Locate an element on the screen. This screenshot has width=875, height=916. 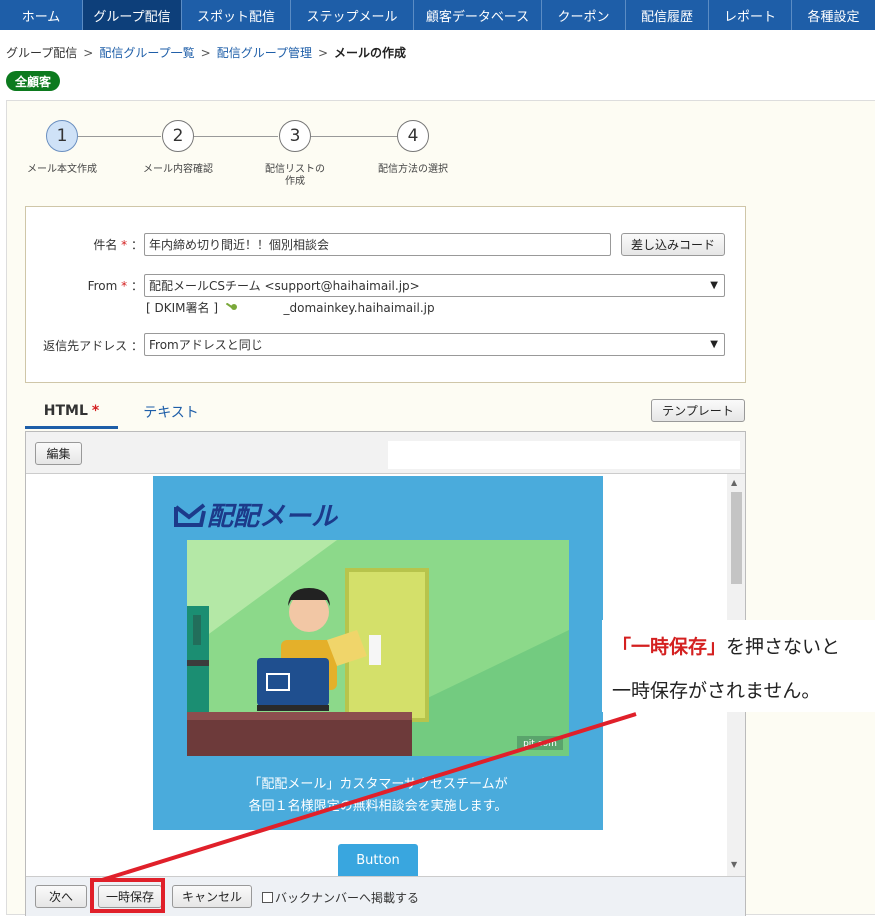
save-temp-highlight is located at coordinates (127, 895).